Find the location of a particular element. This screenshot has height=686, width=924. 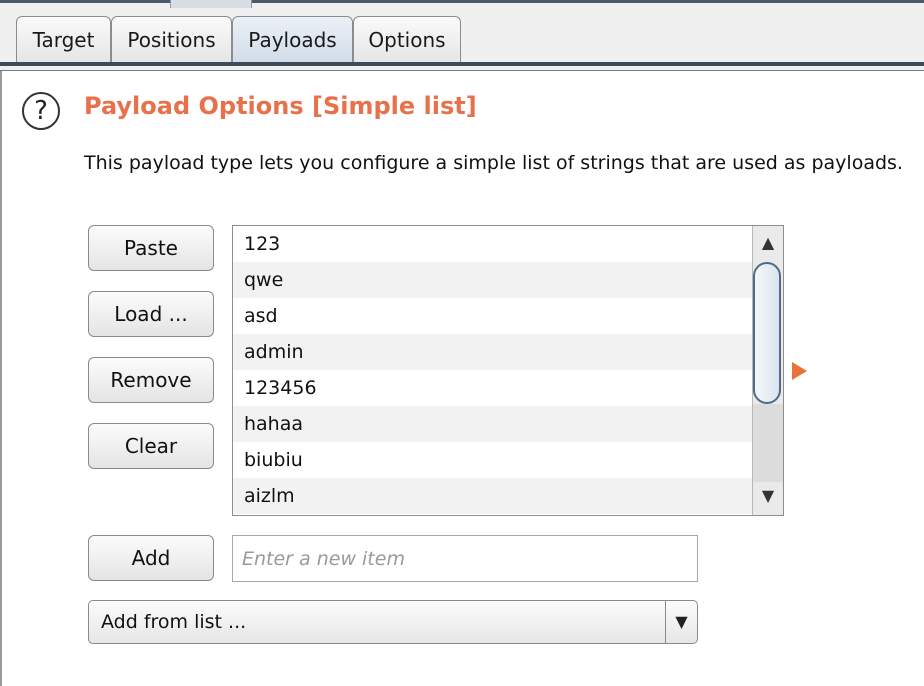

list-item: hahaa is located at coordinates (492, 424).